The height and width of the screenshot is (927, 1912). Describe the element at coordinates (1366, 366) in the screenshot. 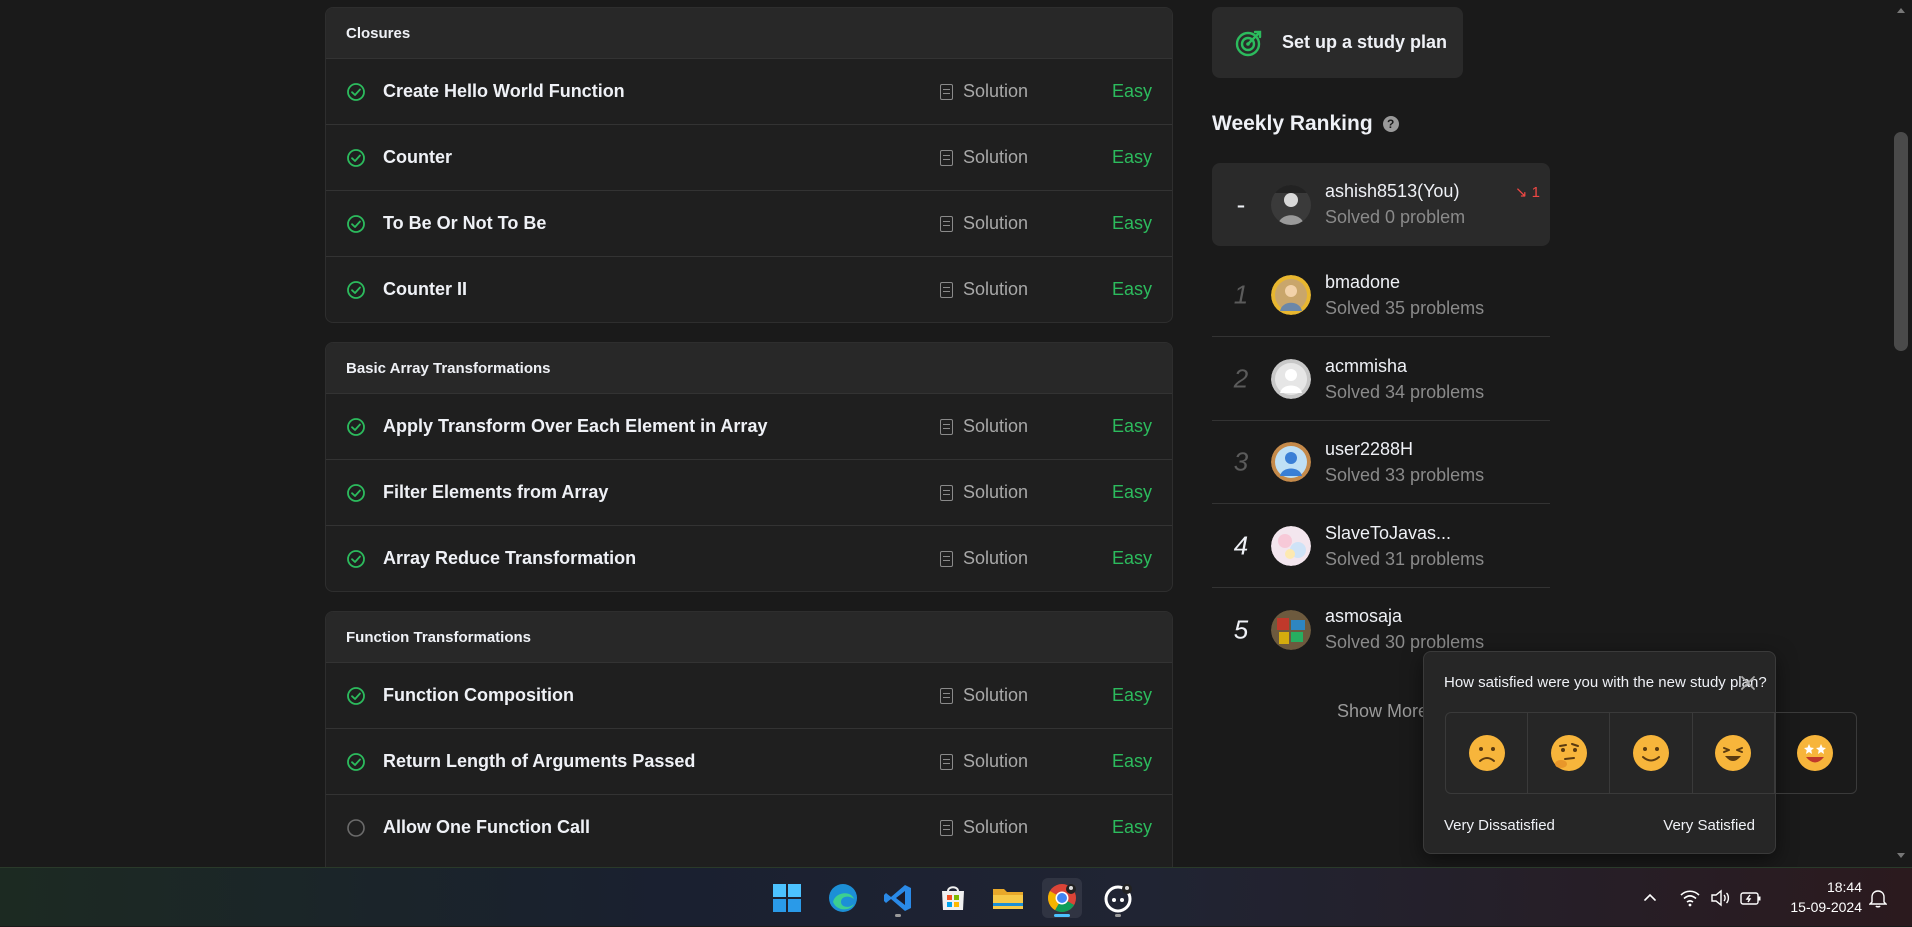

I see `ranking-username: acmmisha` at that location.